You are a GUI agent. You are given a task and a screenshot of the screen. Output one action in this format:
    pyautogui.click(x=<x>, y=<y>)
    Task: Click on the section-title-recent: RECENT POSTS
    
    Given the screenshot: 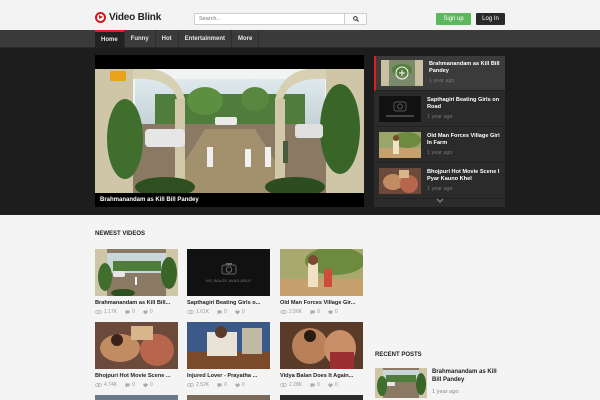 What is the action you would take?
    pyautogui.click(x=398, y=355)
    